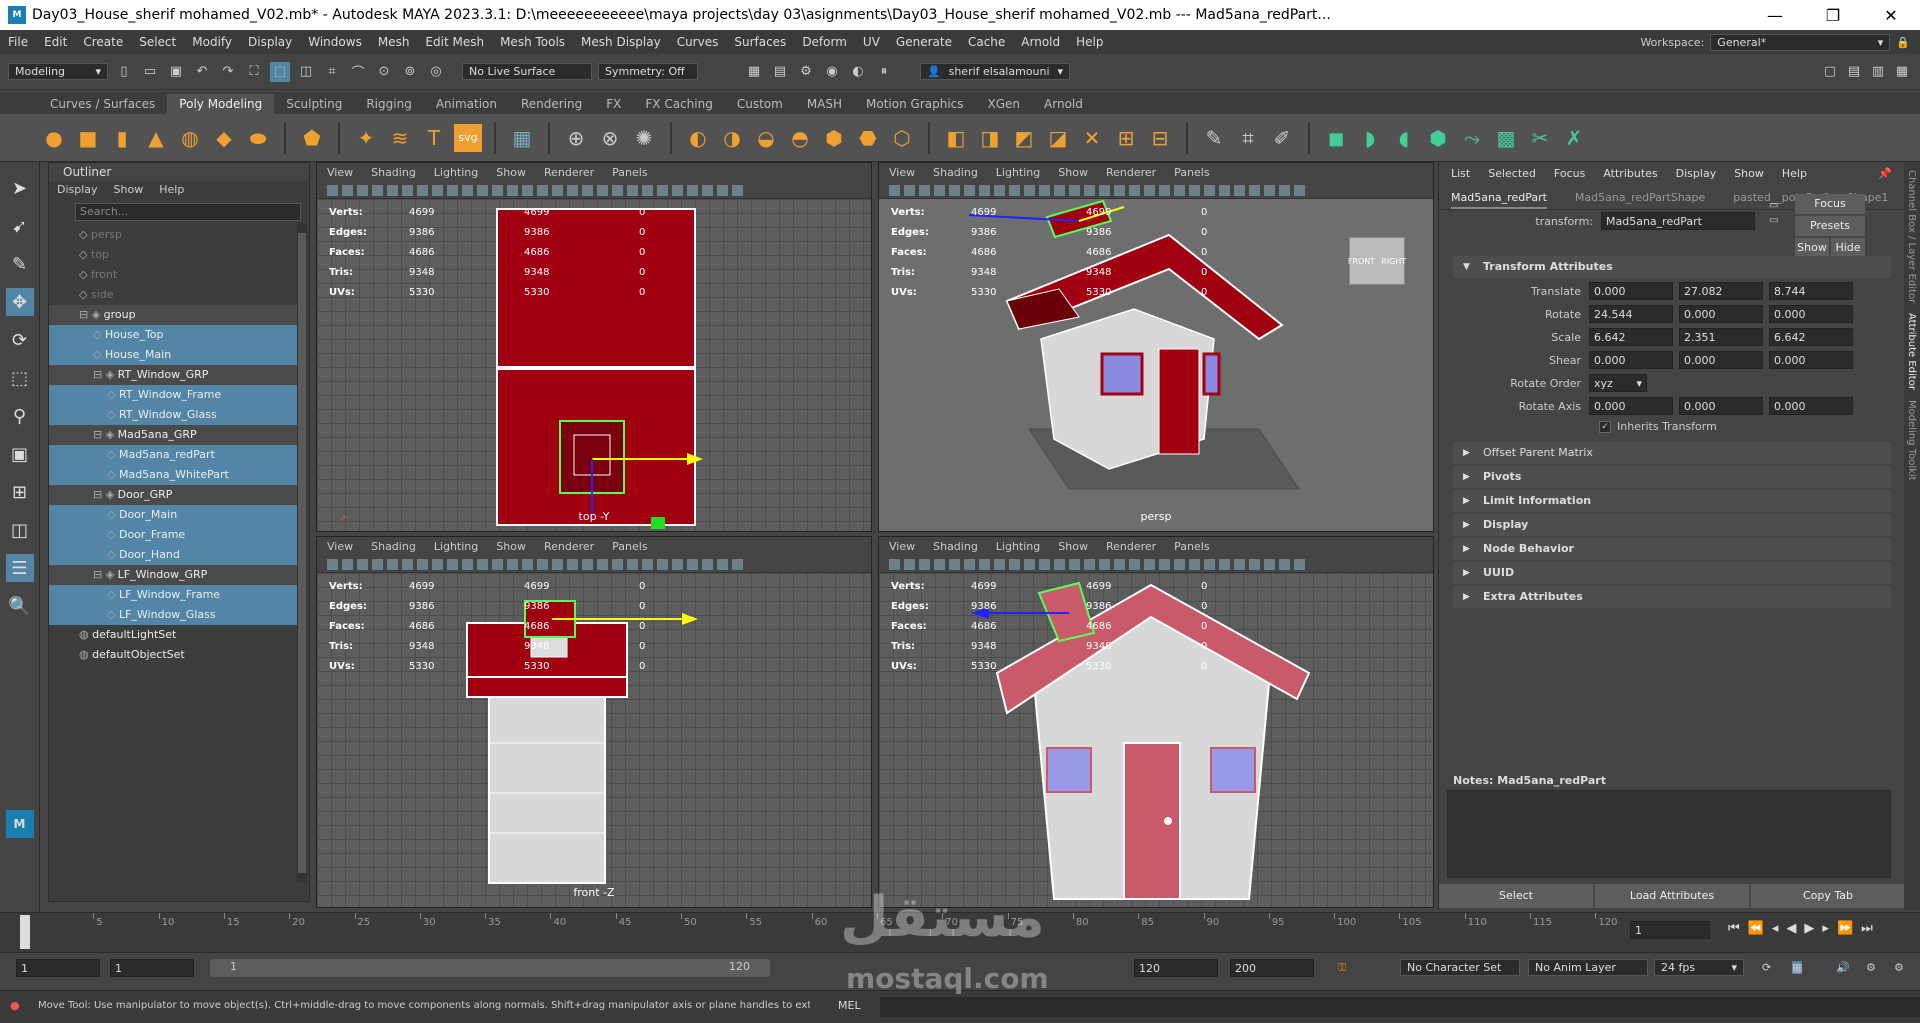 The width and height of the screenshot is (1920, 1023). What do you see at coordinates (190, 138) in the screenshot?
I see `poly-torus-icon: ◍` at bounding box center [190, 138].